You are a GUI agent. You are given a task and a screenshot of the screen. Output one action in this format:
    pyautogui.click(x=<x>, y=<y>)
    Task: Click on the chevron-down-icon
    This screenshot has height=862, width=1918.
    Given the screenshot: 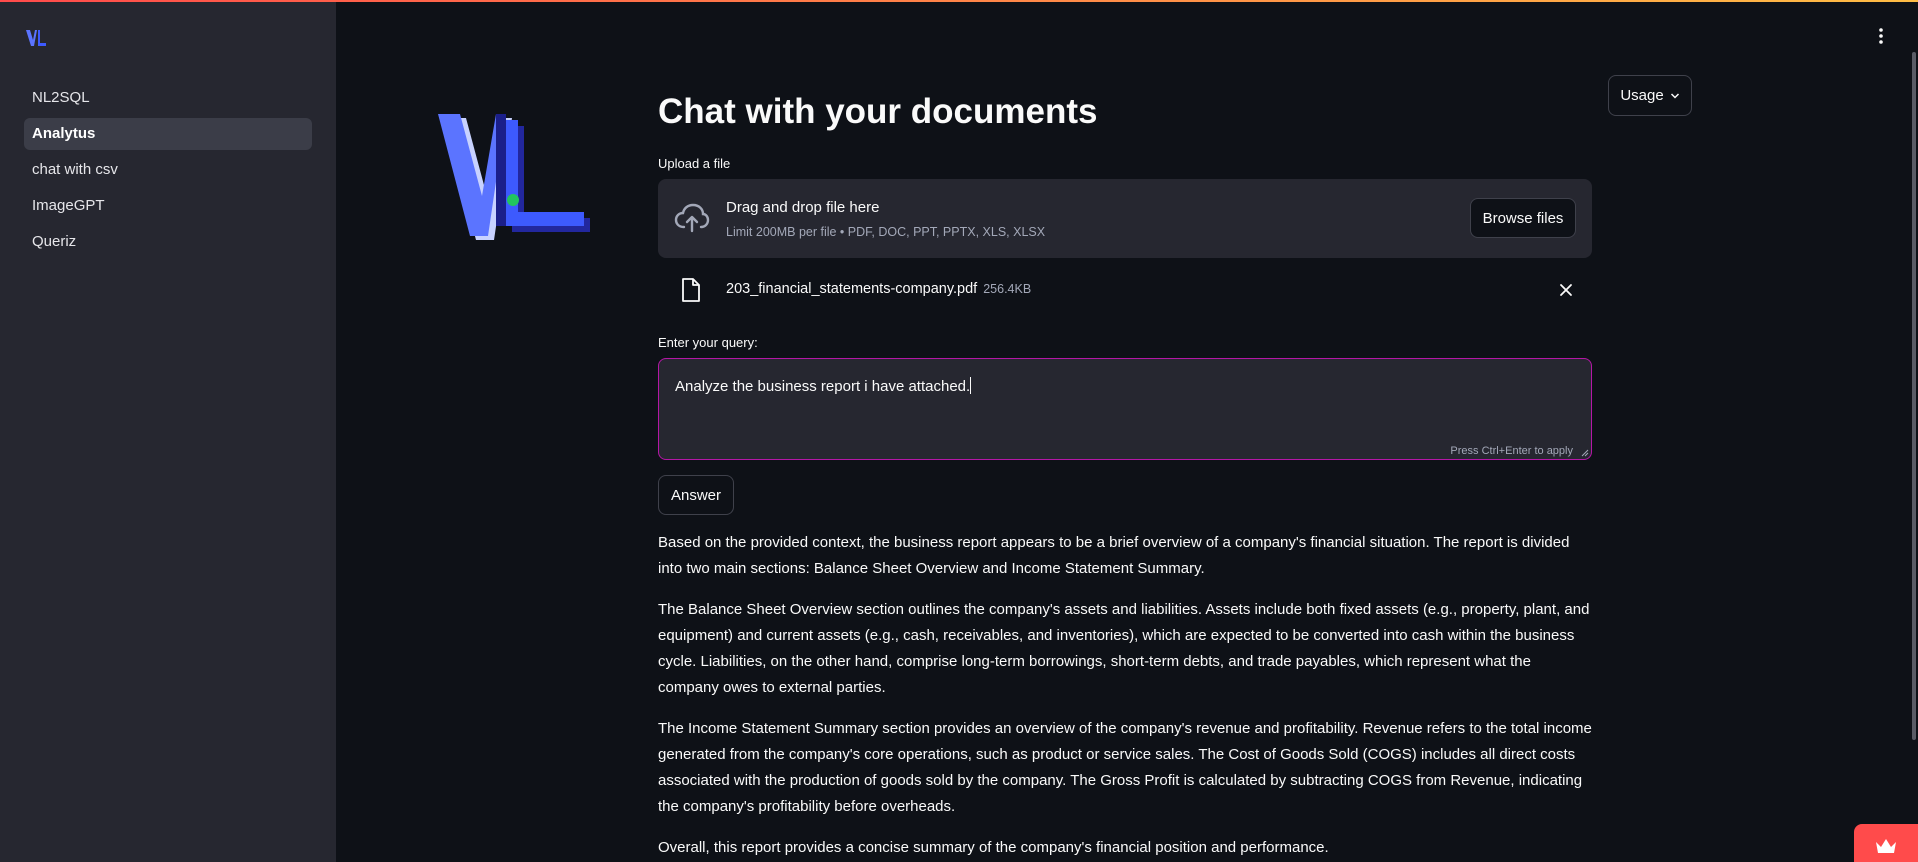 What is the action you would take?
    pyautogui.click(x=1674, y=95)
    